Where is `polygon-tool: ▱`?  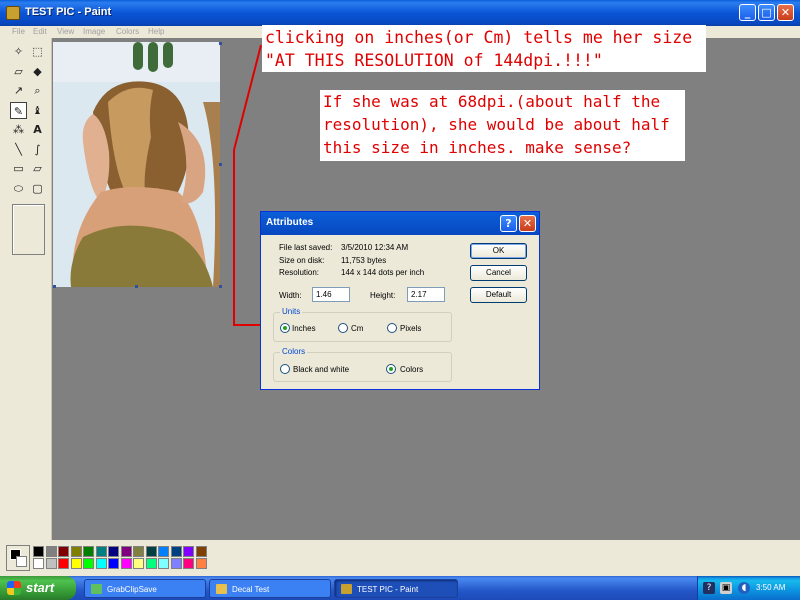
polygon-tool: ▱ is located at coordinates (37, 168).